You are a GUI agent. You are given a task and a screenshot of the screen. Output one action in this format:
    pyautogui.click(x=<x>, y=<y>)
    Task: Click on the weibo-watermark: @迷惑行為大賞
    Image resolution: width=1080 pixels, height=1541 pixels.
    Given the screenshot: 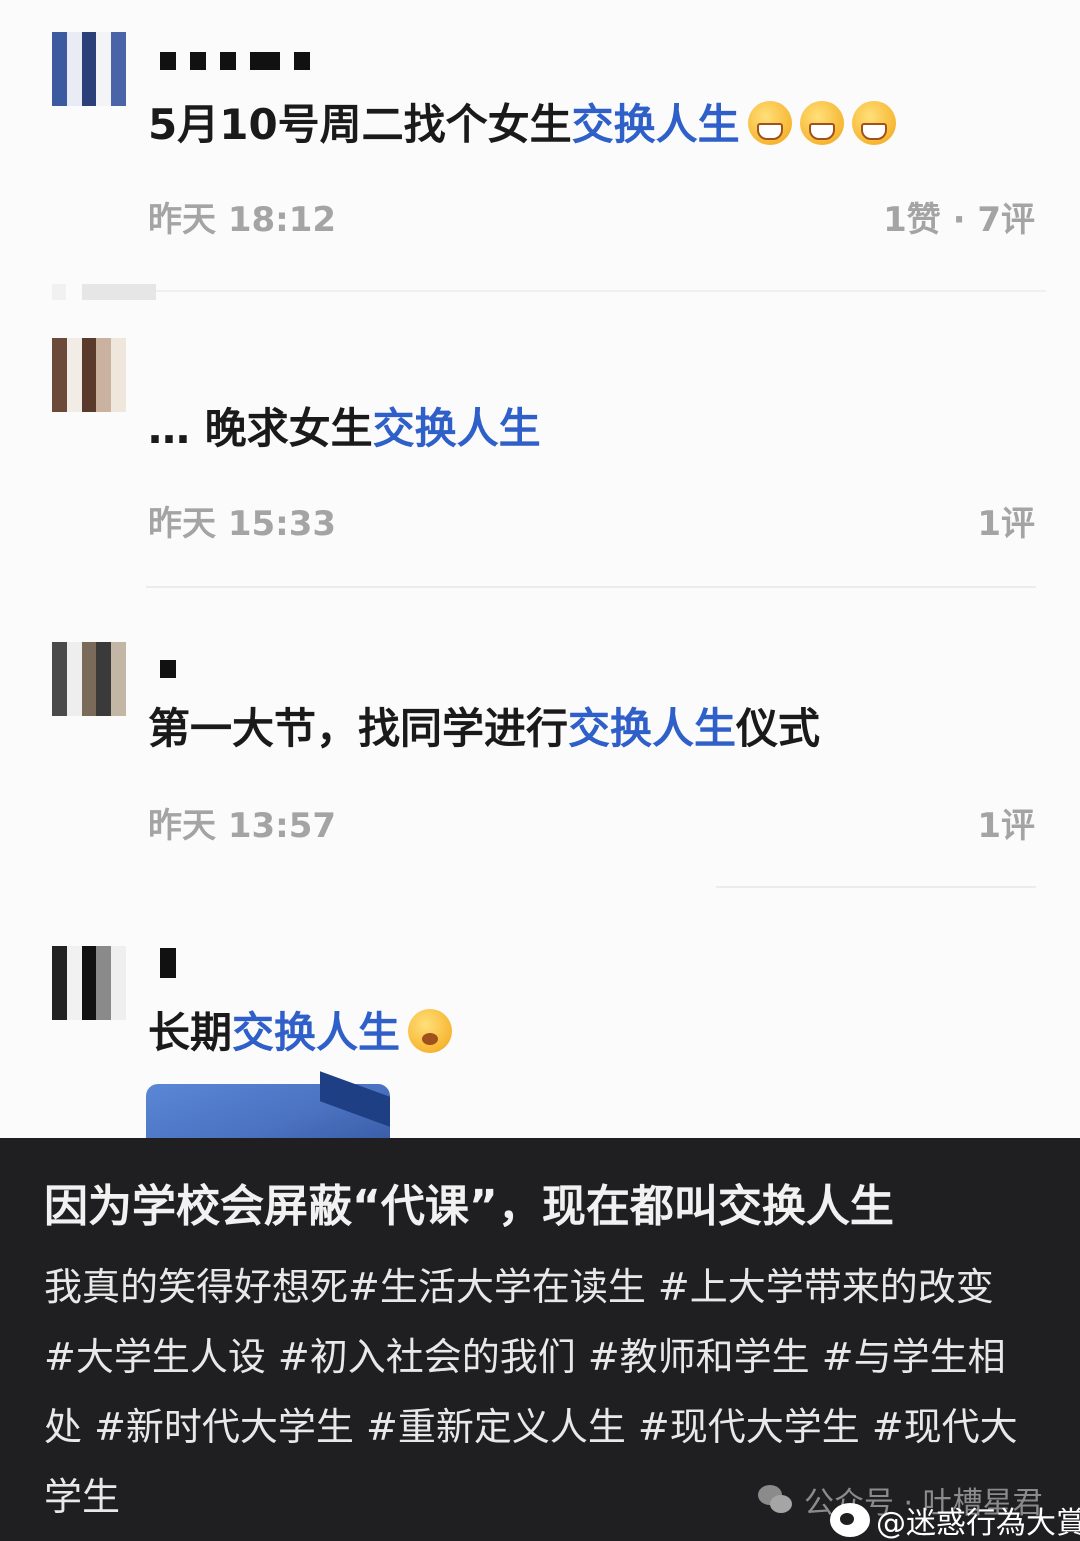 What is the action you would take?
    pyautogui.click(x=955, y=1519)
    